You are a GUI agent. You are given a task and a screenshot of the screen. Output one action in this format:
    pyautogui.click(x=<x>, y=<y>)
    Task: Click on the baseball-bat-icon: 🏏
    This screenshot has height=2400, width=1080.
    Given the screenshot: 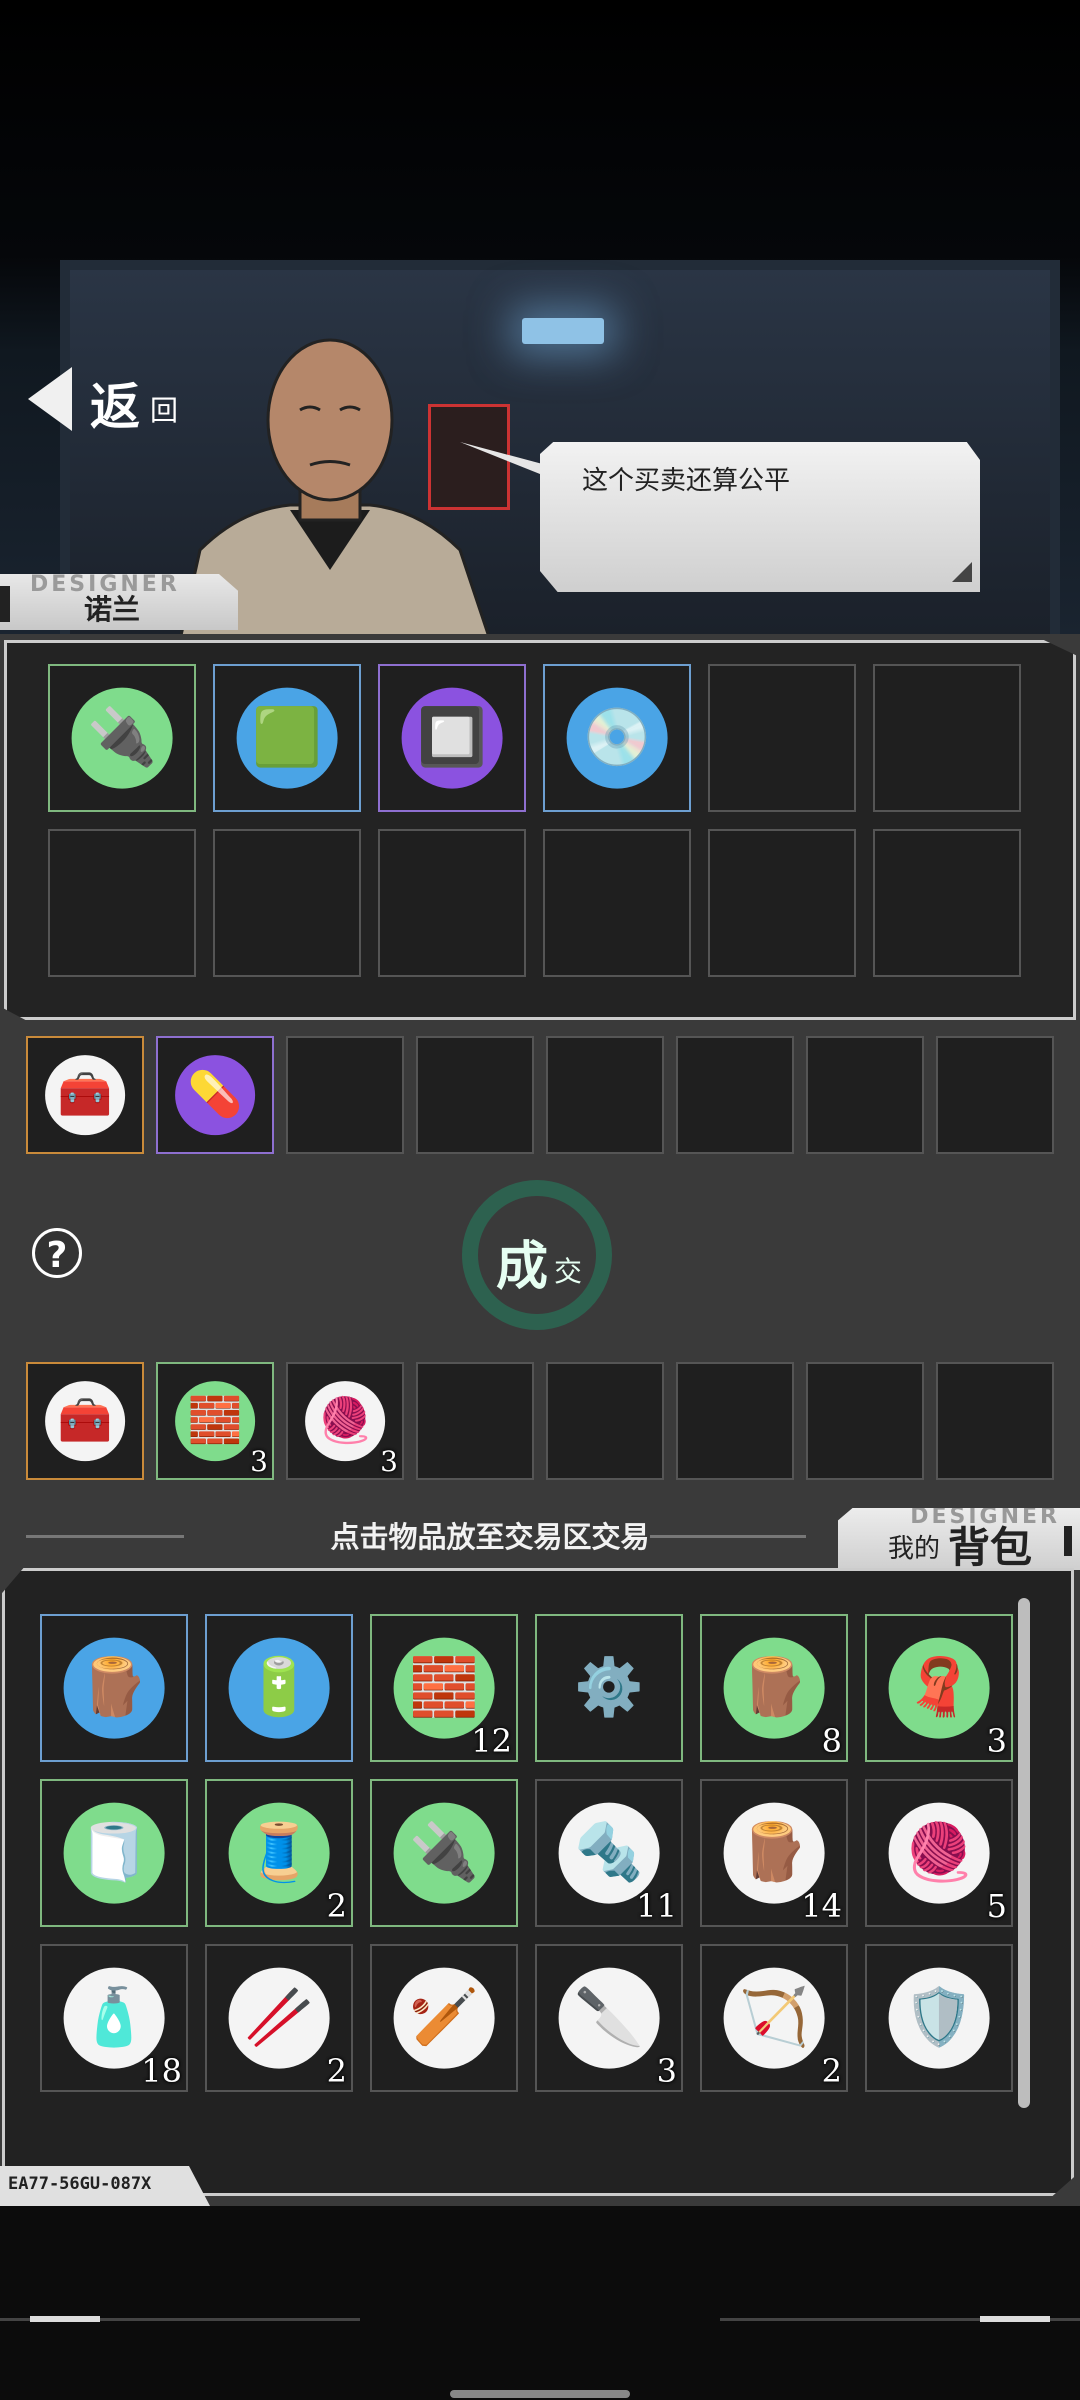 What is the action you would take?
    pyautogui.click(x=444, y=2017)
    